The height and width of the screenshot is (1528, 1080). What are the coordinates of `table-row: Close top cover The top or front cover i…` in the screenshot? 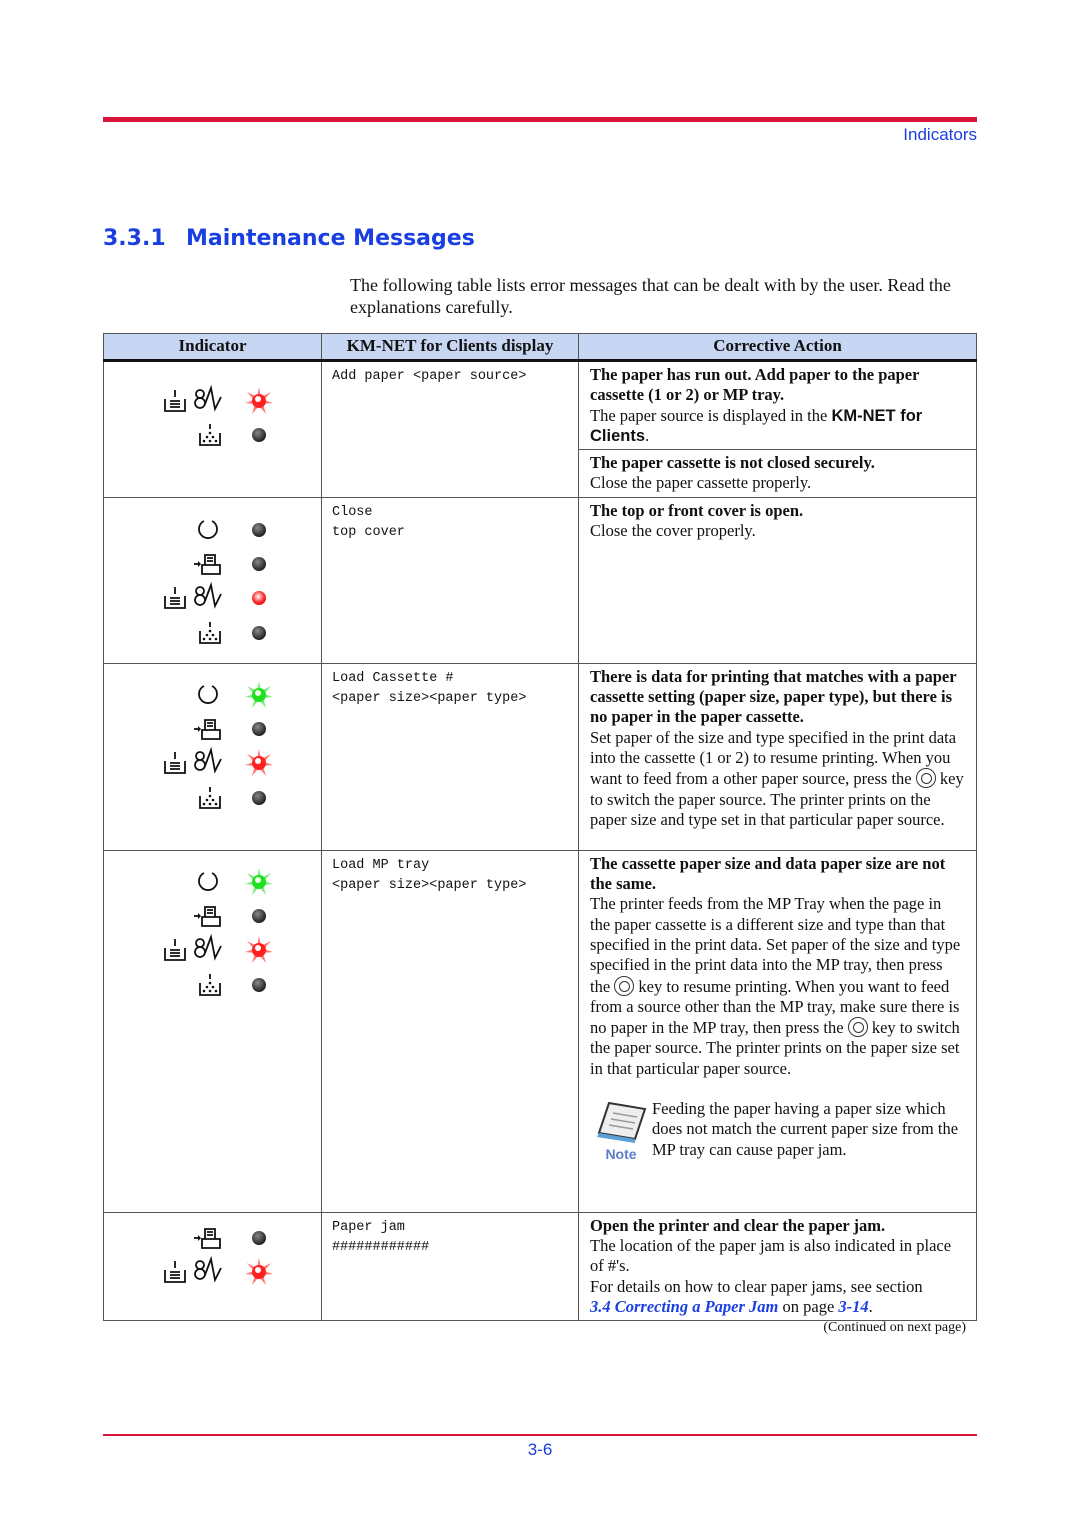 It's located at (540, 580).